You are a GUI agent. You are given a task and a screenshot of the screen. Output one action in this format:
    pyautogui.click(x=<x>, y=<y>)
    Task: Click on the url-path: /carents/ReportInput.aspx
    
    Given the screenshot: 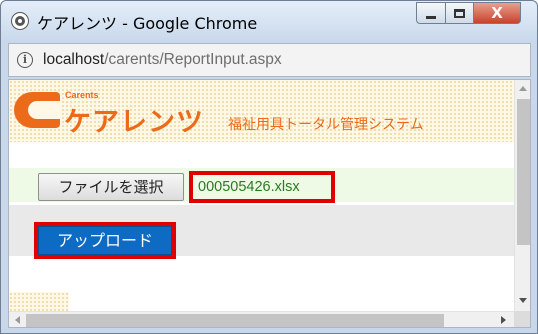 What is the action you would take?
    pyautogui.click(x=193, y=59)
    